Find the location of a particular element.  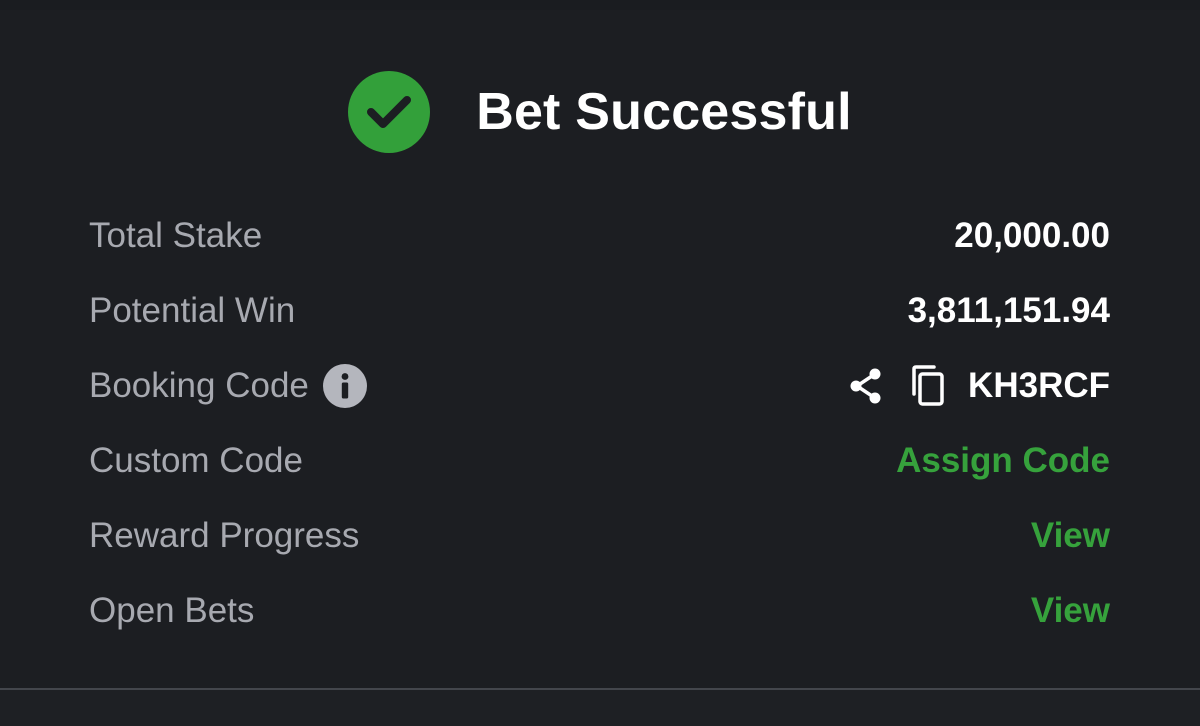

open-bets-label: Open Bets is located at coordinates (172, 610).